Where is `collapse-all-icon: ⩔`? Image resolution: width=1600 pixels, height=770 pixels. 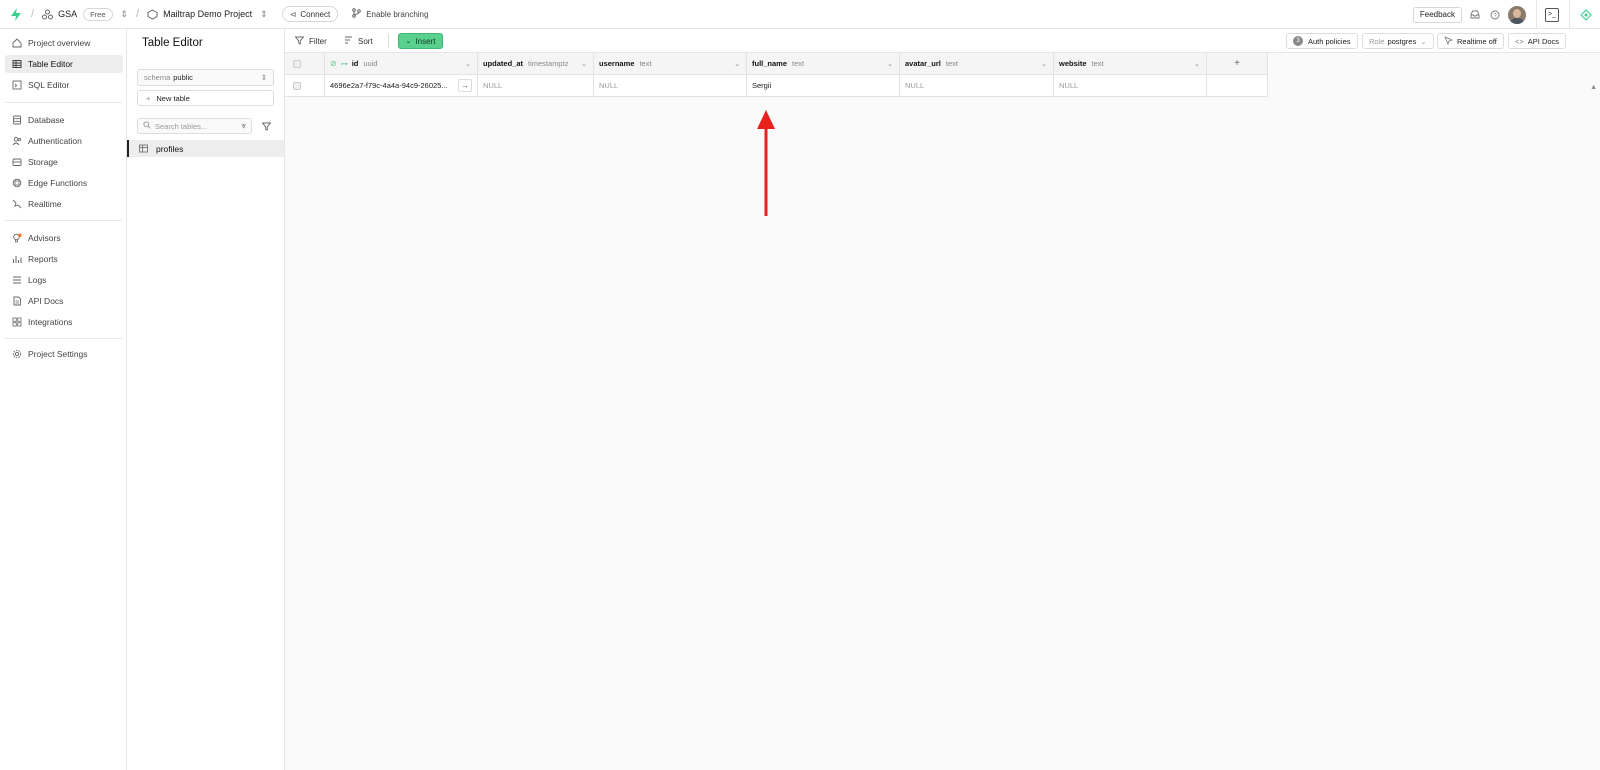
collapse-all-icon: ⩔ is located at coordinates (243, 126).